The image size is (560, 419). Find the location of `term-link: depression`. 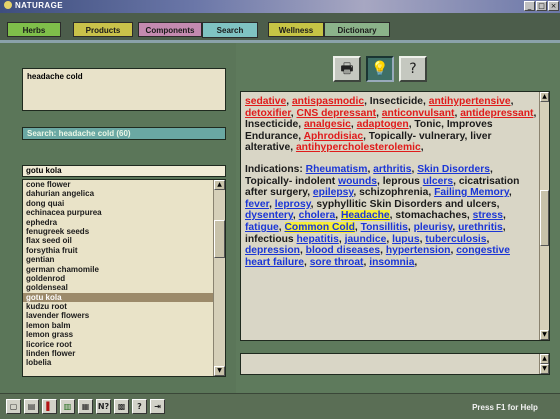

term-link: depression is located at coordinates (272, 250).